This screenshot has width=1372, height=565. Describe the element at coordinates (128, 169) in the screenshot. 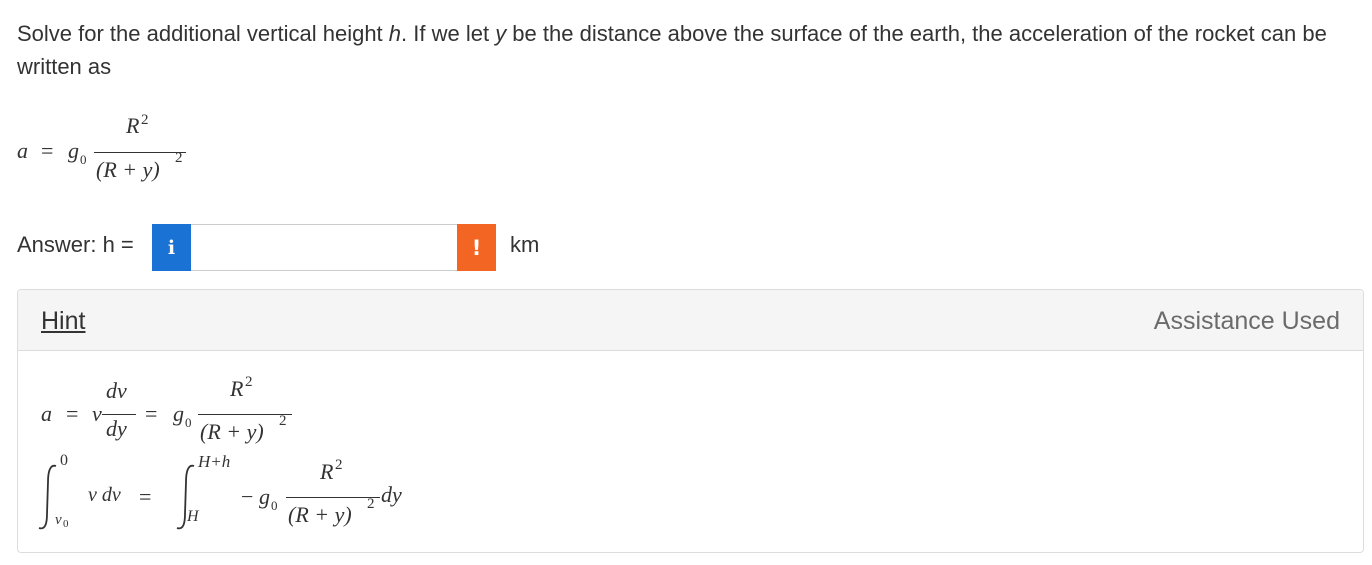

I see `eq1-denominator: (R + y)` at that location.